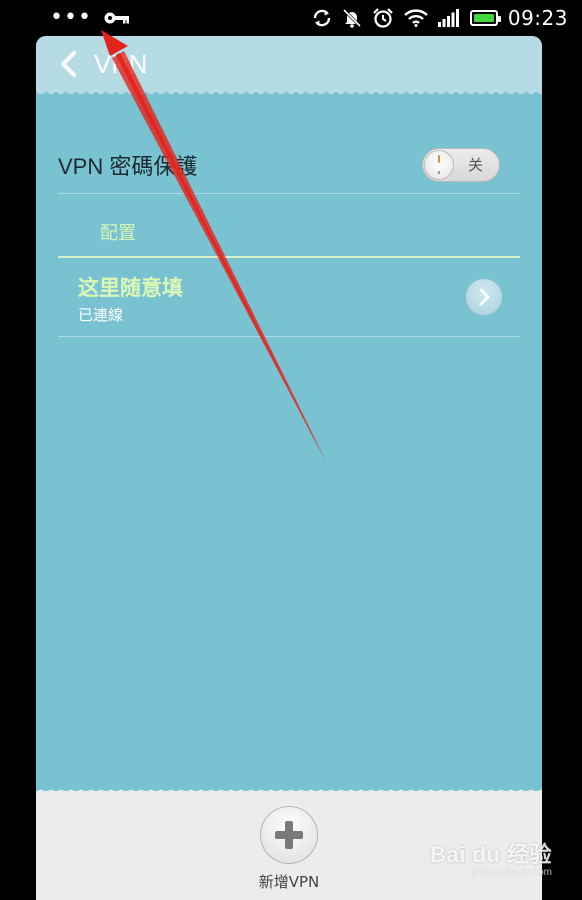 This screenshot has height=900, width=582. Describe the element at coordinates (121, 63) in the screenshot. I see `page-title: VPN` at that location.